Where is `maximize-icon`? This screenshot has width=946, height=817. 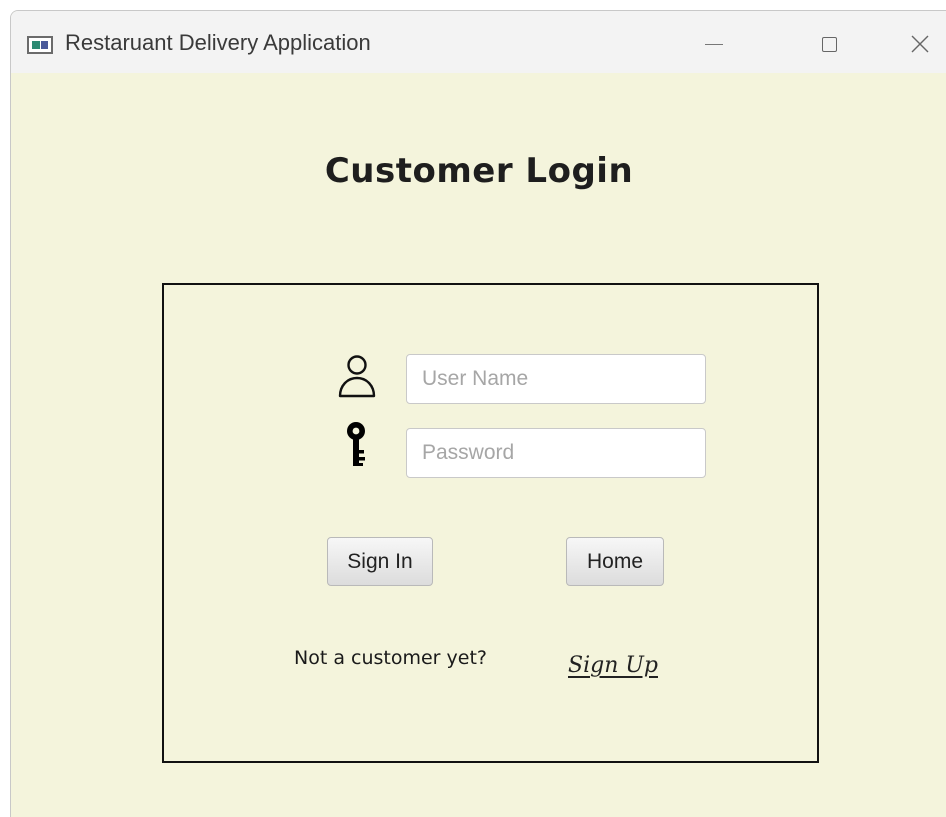 maximize-icon is located at coordinates (829, 44).